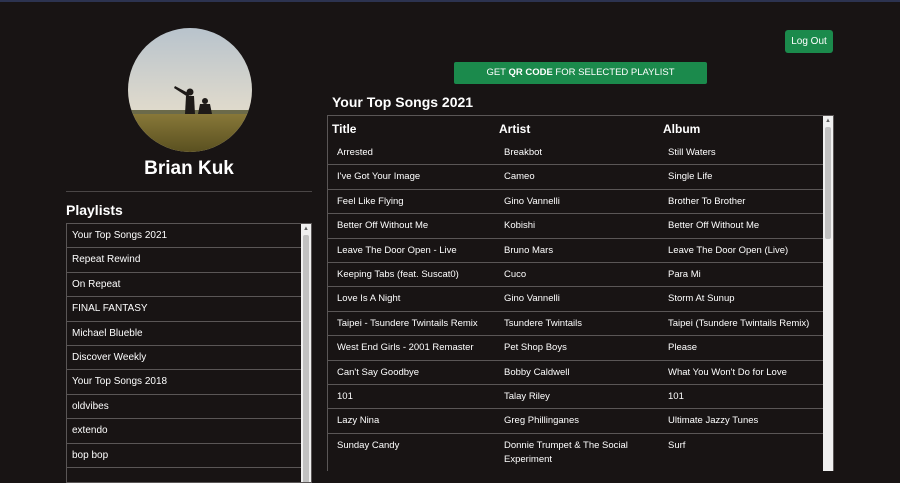  I want to click on song-title: 101, so click(345, 396).